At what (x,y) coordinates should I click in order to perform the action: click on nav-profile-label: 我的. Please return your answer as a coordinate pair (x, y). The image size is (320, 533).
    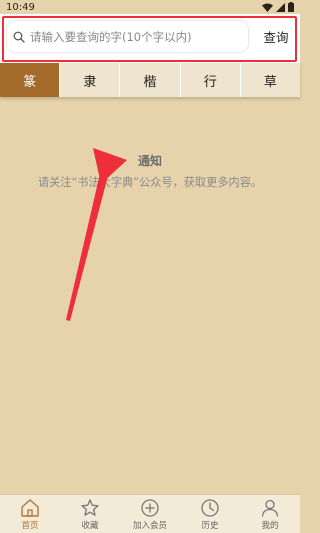
    Looking at the image, I should click on (270, 526).